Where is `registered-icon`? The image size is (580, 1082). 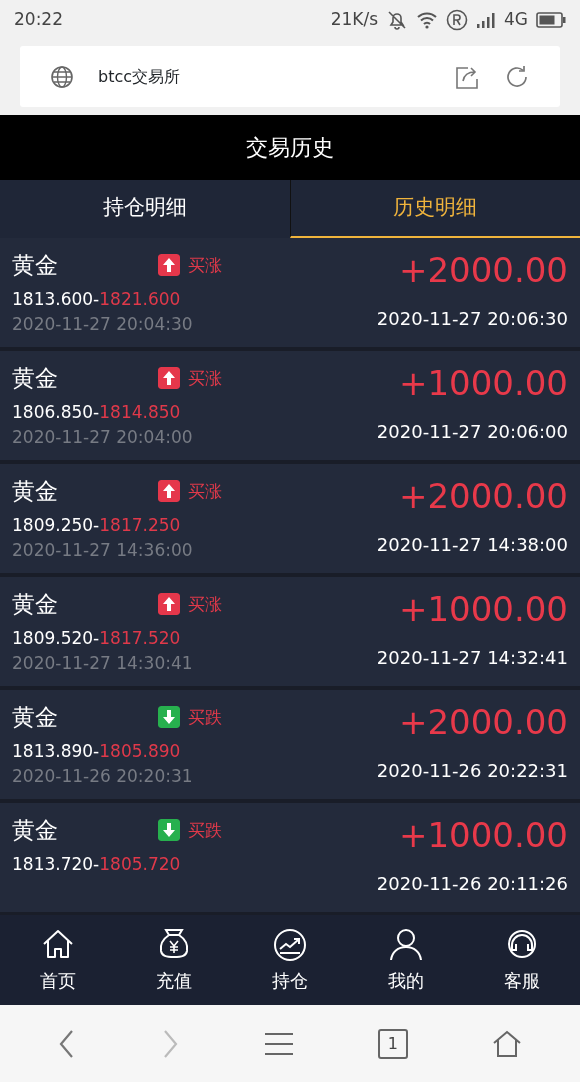
registered-icon is located at coordinates (457, 20).